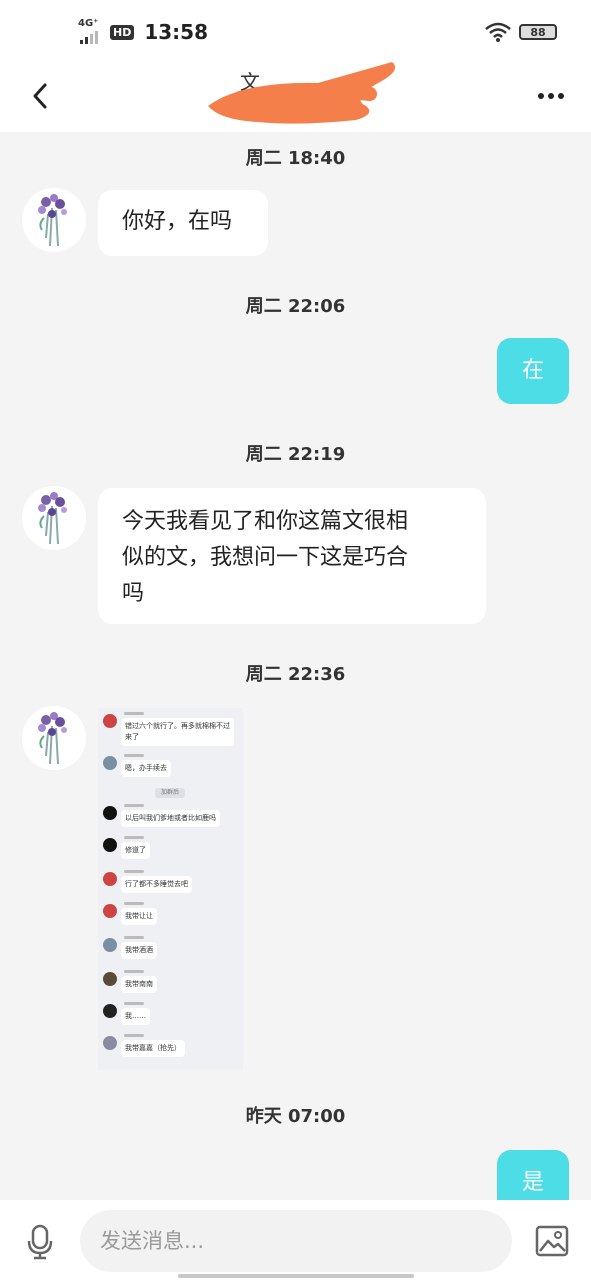  I want to click on more-dots-icon, so click(551, 96).